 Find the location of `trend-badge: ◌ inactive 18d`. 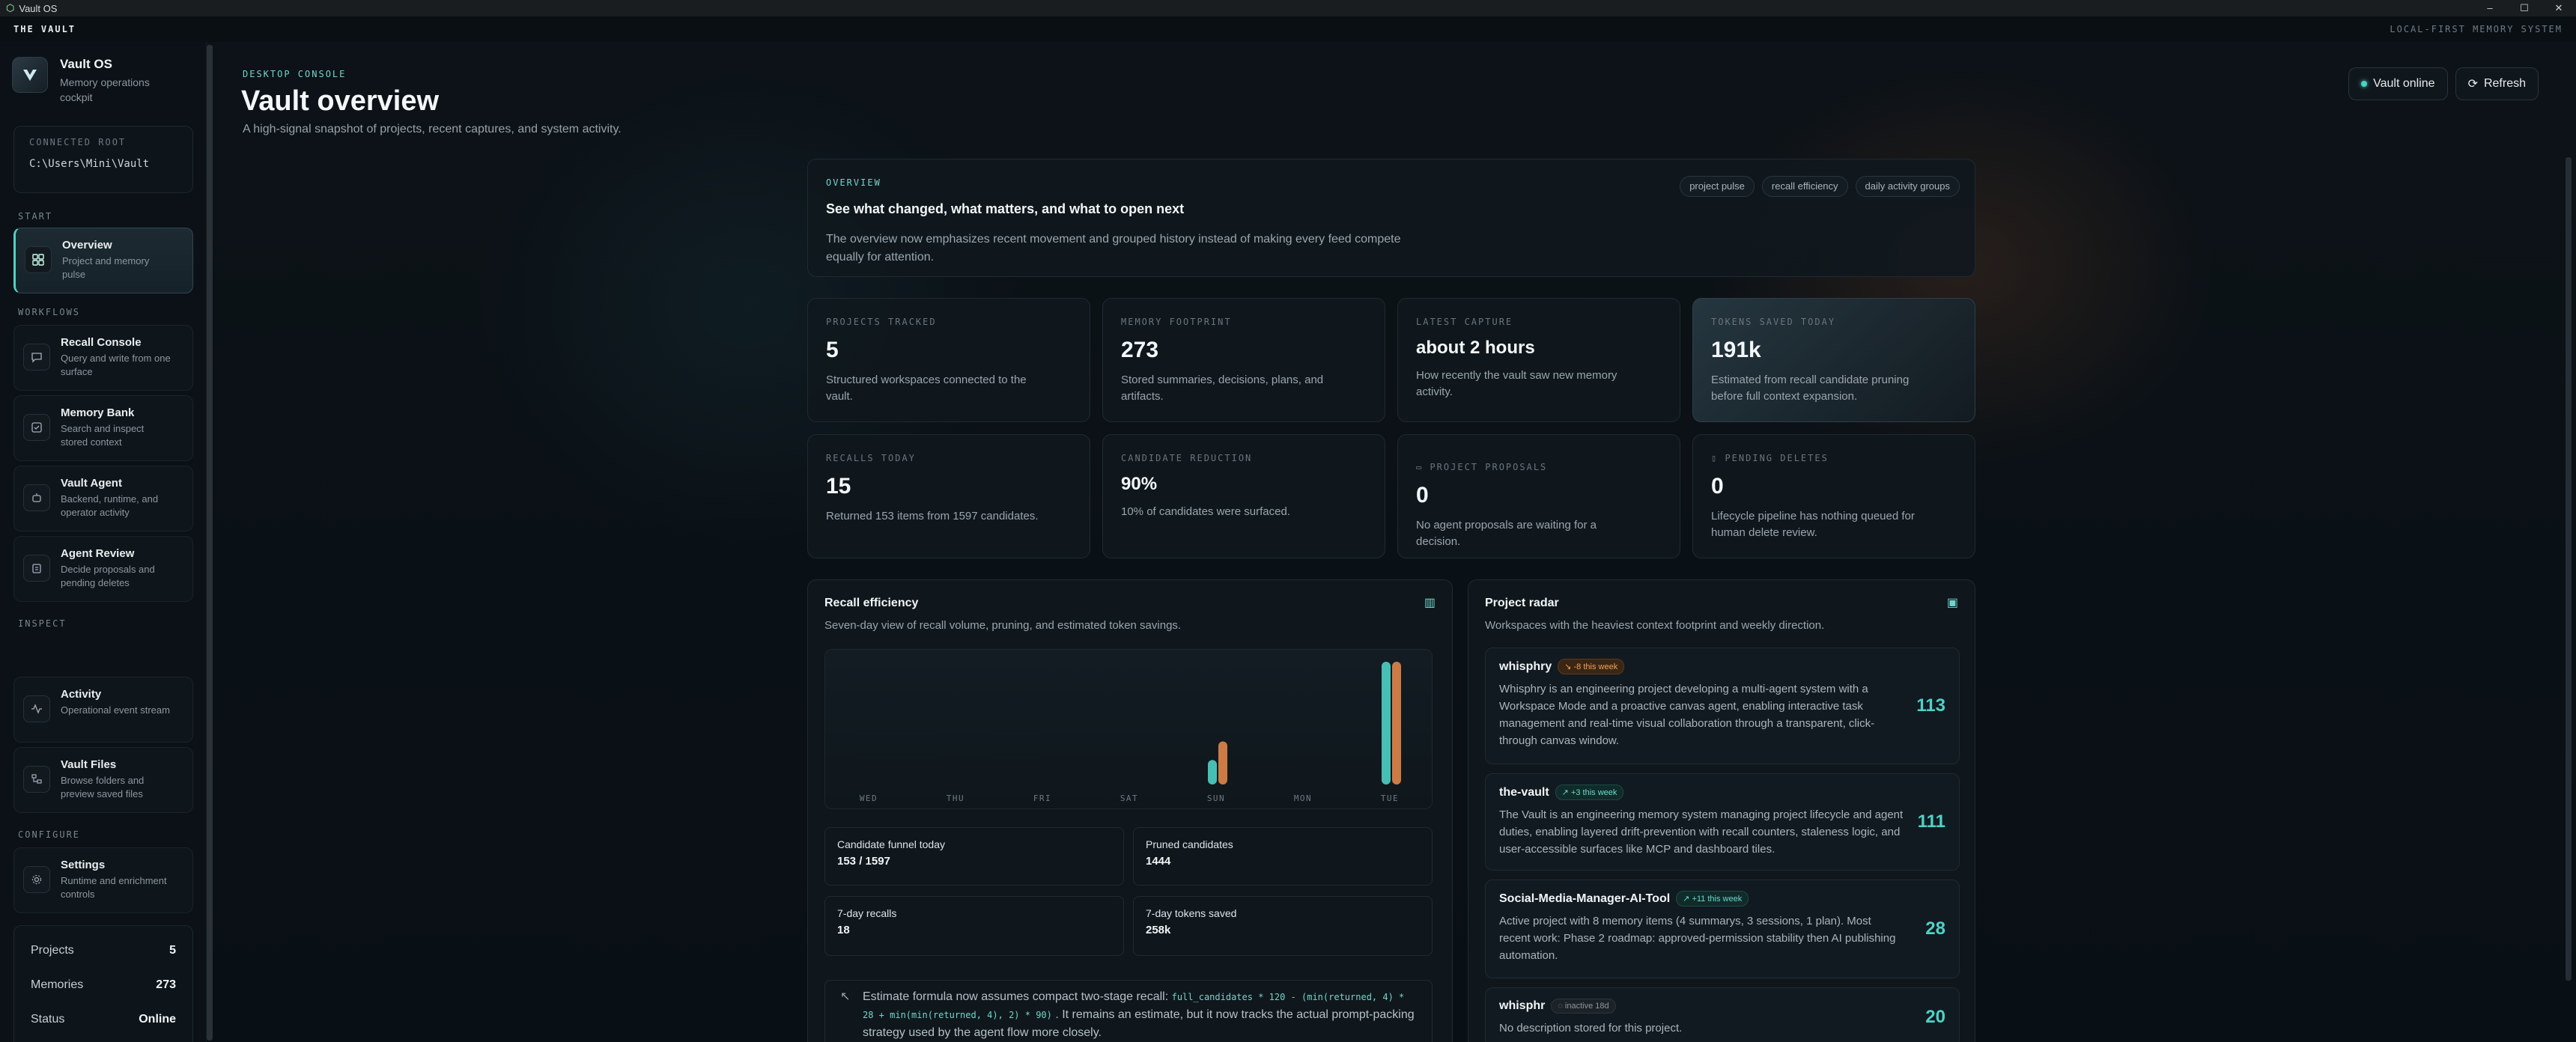

trend-badge: ◌ inactive 18d is located at coordinates (1583, 1006).